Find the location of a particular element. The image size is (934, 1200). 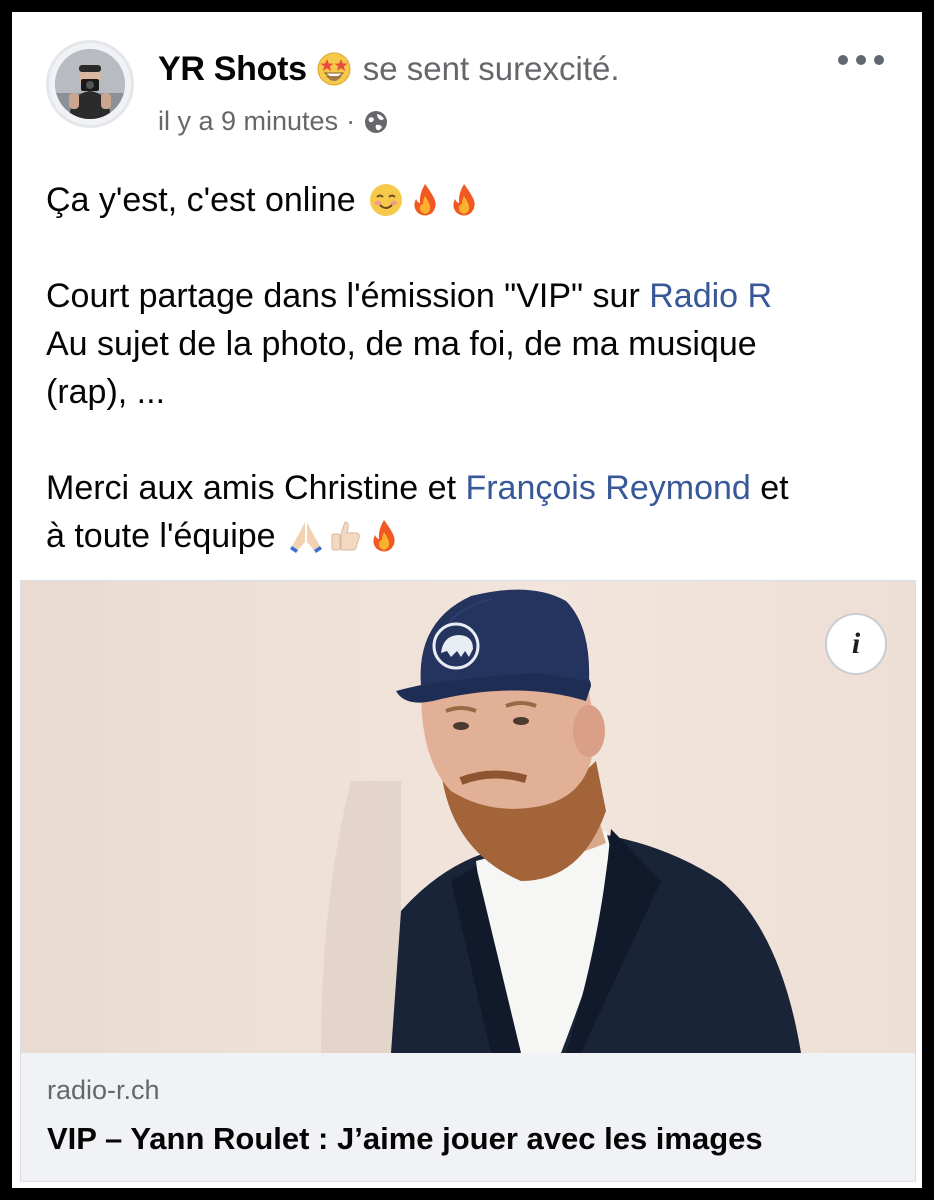

post-meta: il y a 9 minutes · is located at coordinates (273, 121).